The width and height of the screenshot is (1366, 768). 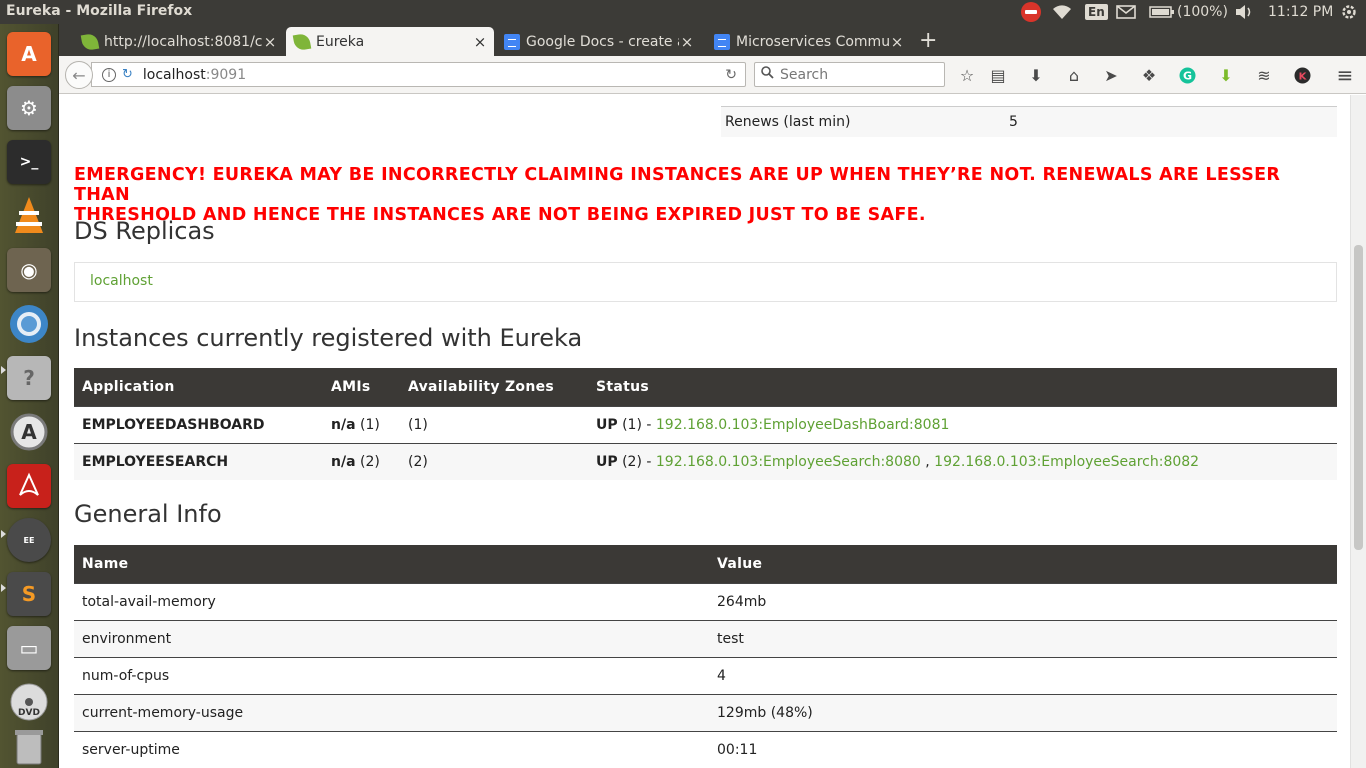 I want to click on mail-icon, so click(x=1126, y=12).